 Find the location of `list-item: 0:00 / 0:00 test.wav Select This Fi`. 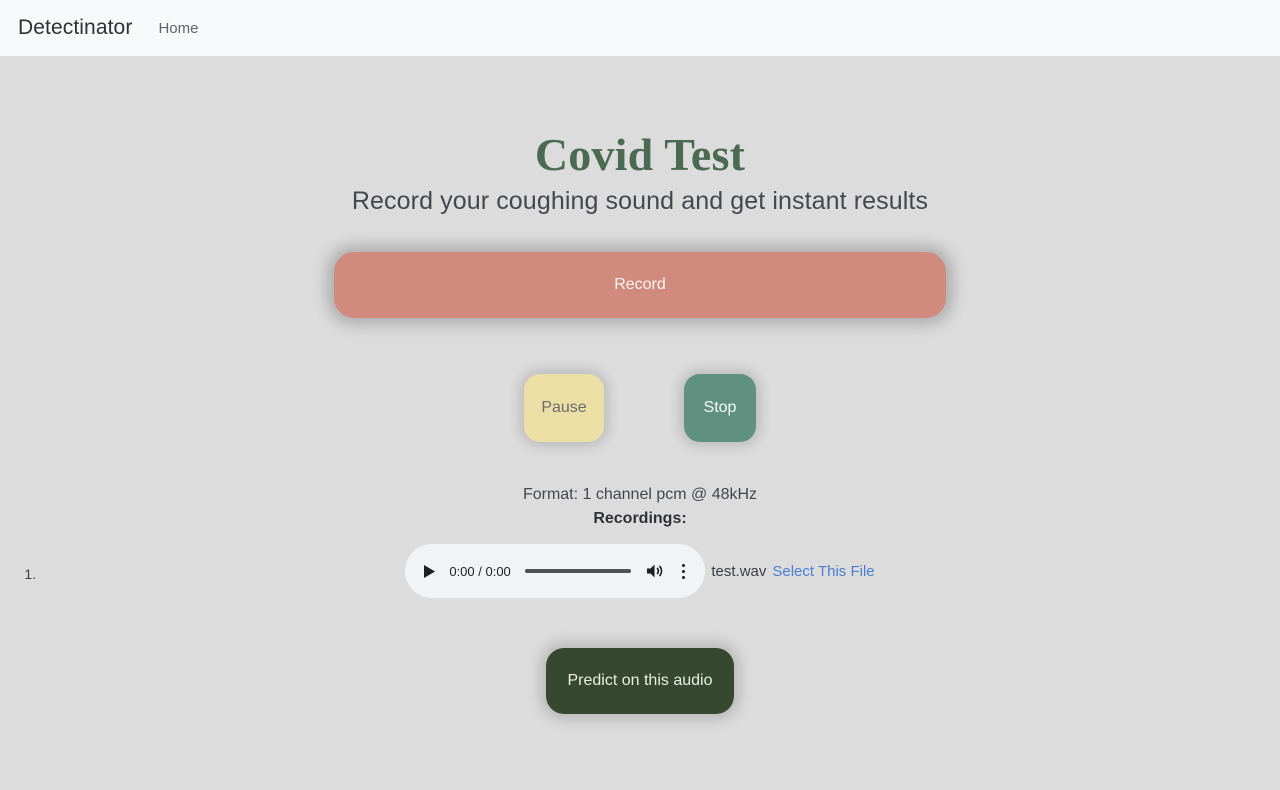

list-item: 0:00 / 0:00 test.wav Select This Fi is located at coordinates (660, 571).